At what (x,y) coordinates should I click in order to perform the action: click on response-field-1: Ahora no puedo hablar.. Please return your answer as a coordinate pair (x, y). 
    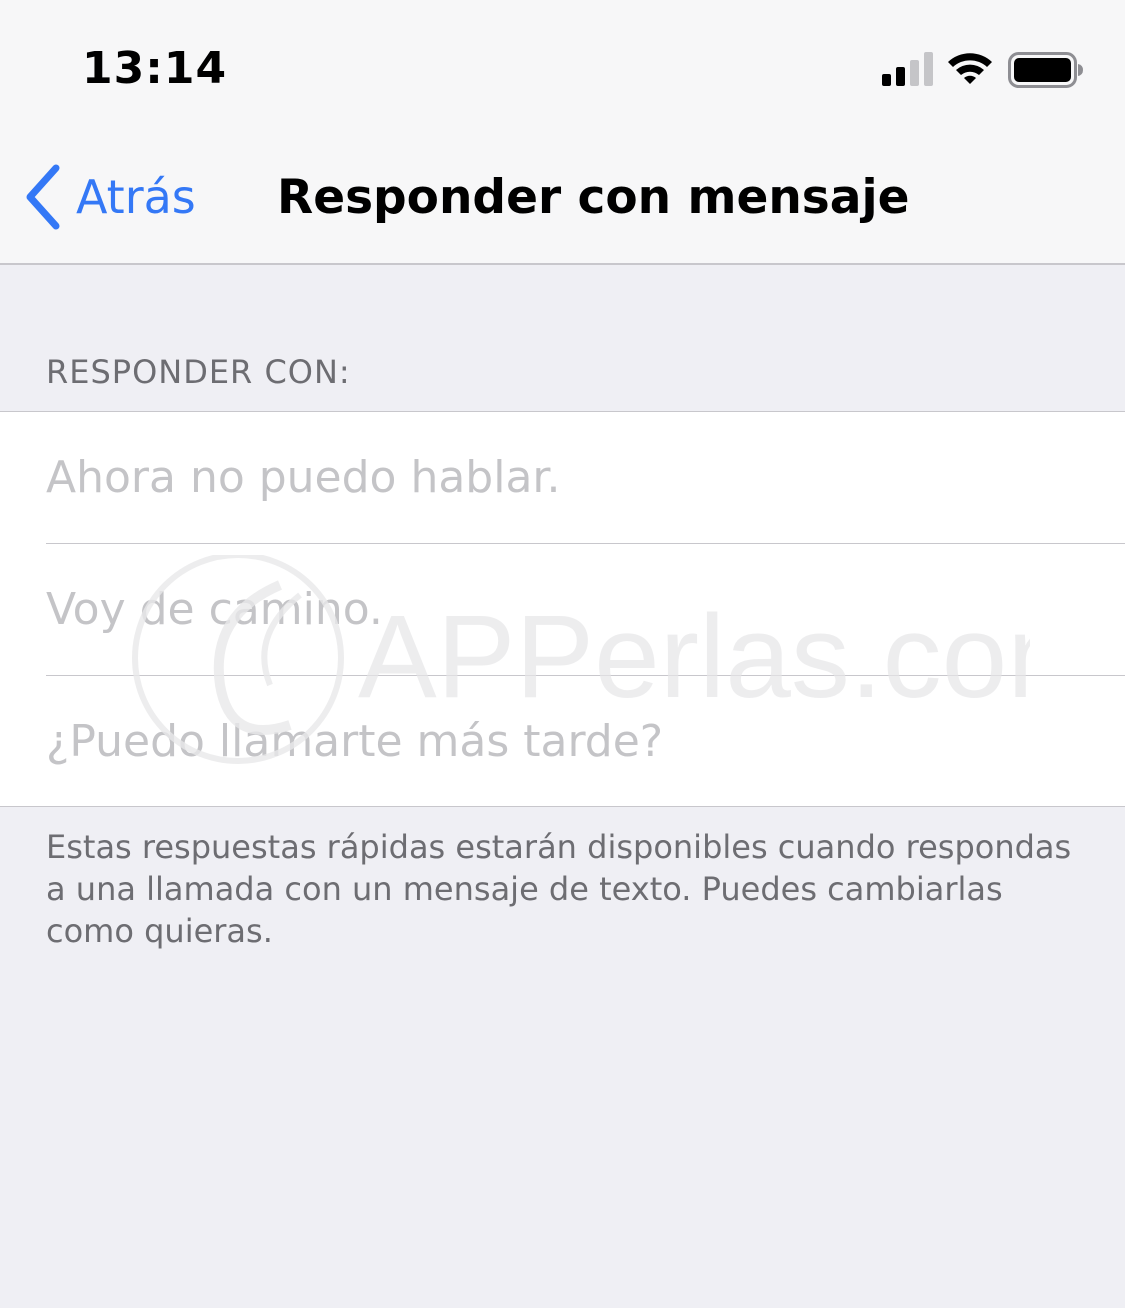
    Looking at the image, I should click on (562, 478).